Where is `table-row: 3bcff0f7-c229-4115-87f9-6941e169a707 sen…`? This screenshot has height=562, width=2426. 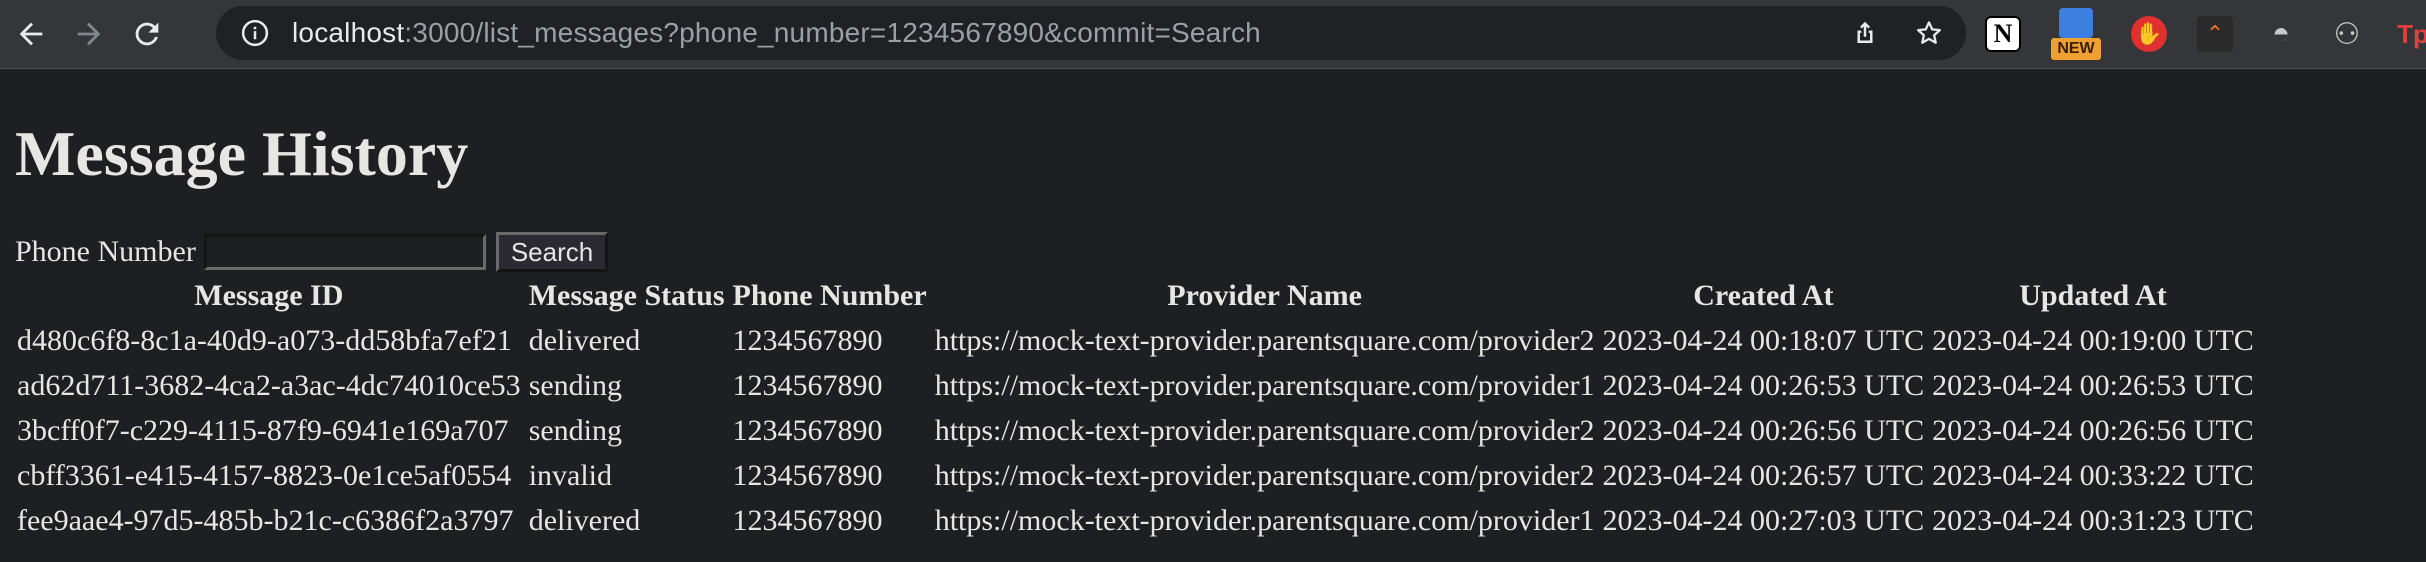 table-row: 3bcff0f7-c229-4115-87f9-6941e169a707 sen… is located at coordinates (1135, 430).